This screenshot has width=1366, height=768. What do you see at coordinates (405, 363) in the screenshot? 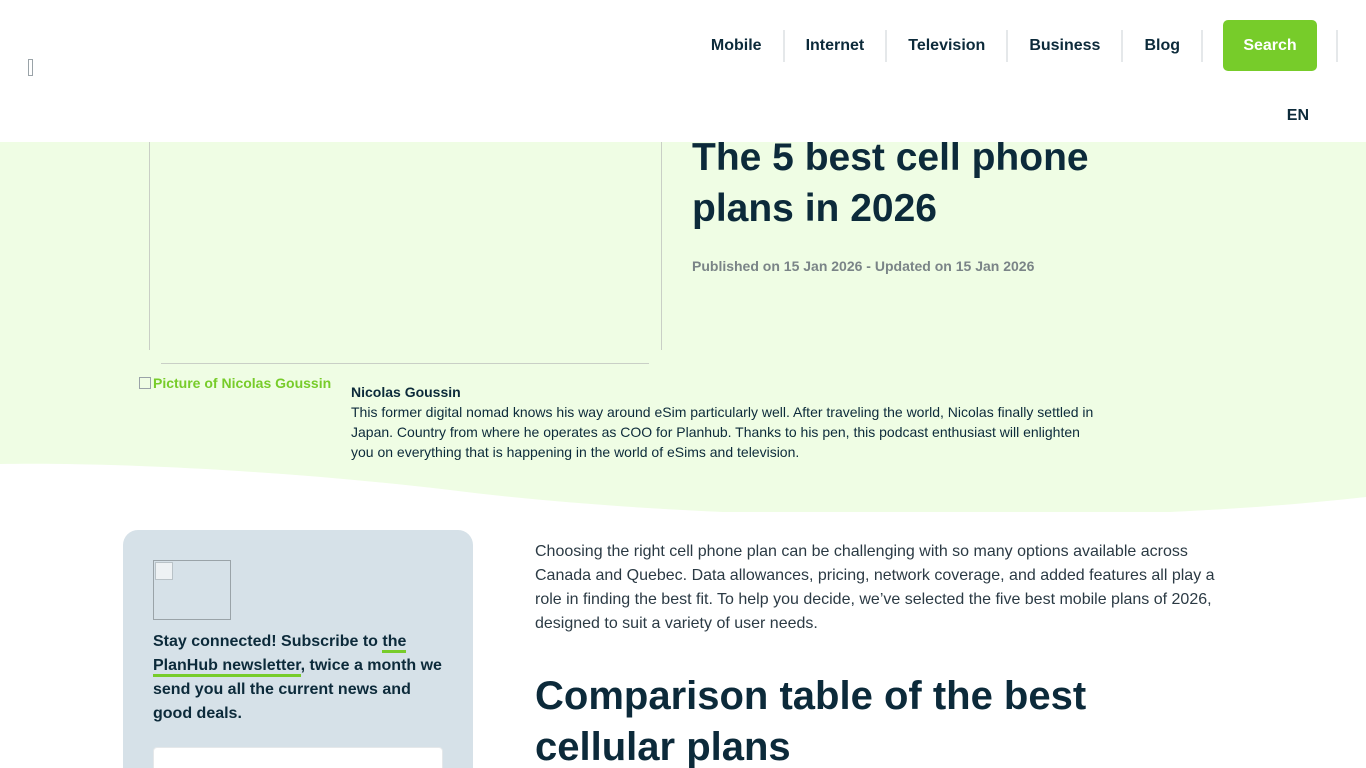
I see `hero-divider` at bounding box center [405, 363].